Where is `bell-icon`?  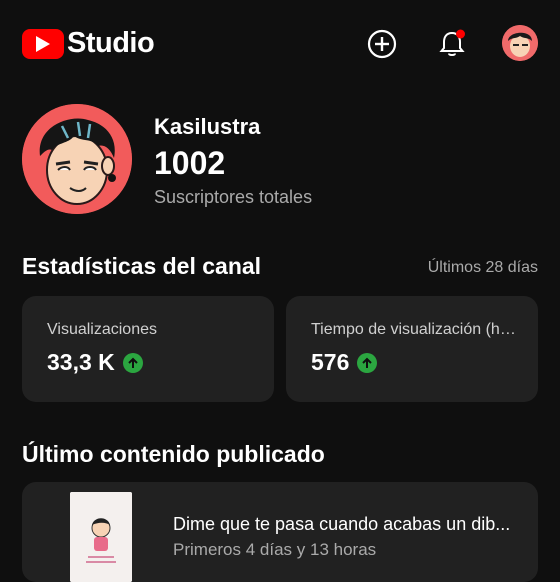 bell-icon is located at coordinates (452, 42).